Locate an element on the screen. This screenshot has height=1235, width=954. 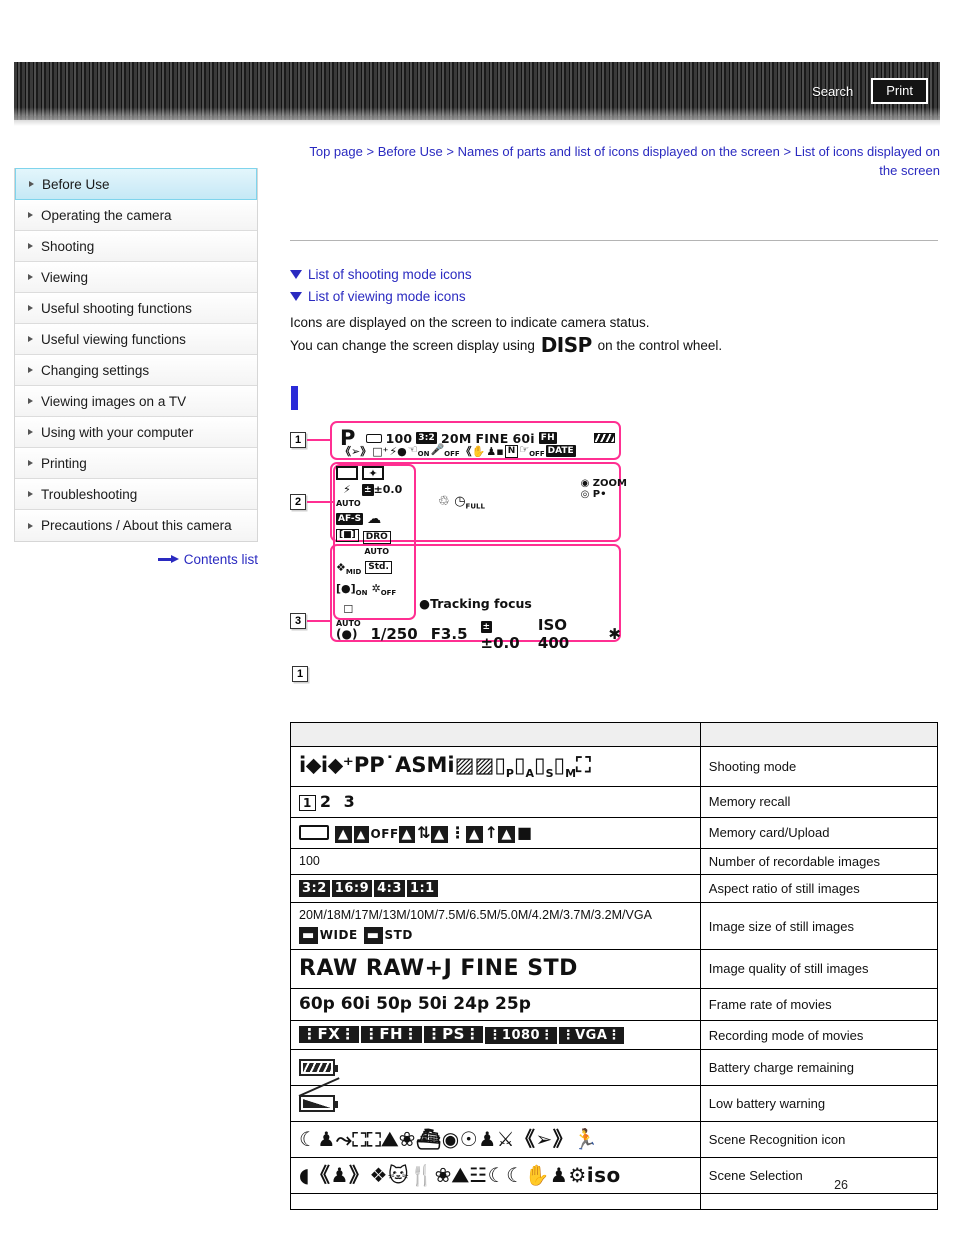
table-row: ☾♟⤳⛶⛶⛰❀⛴◉☉♟⚔《➢》🏃 Scene Recognition icon is located at coordinates (614, 1140).